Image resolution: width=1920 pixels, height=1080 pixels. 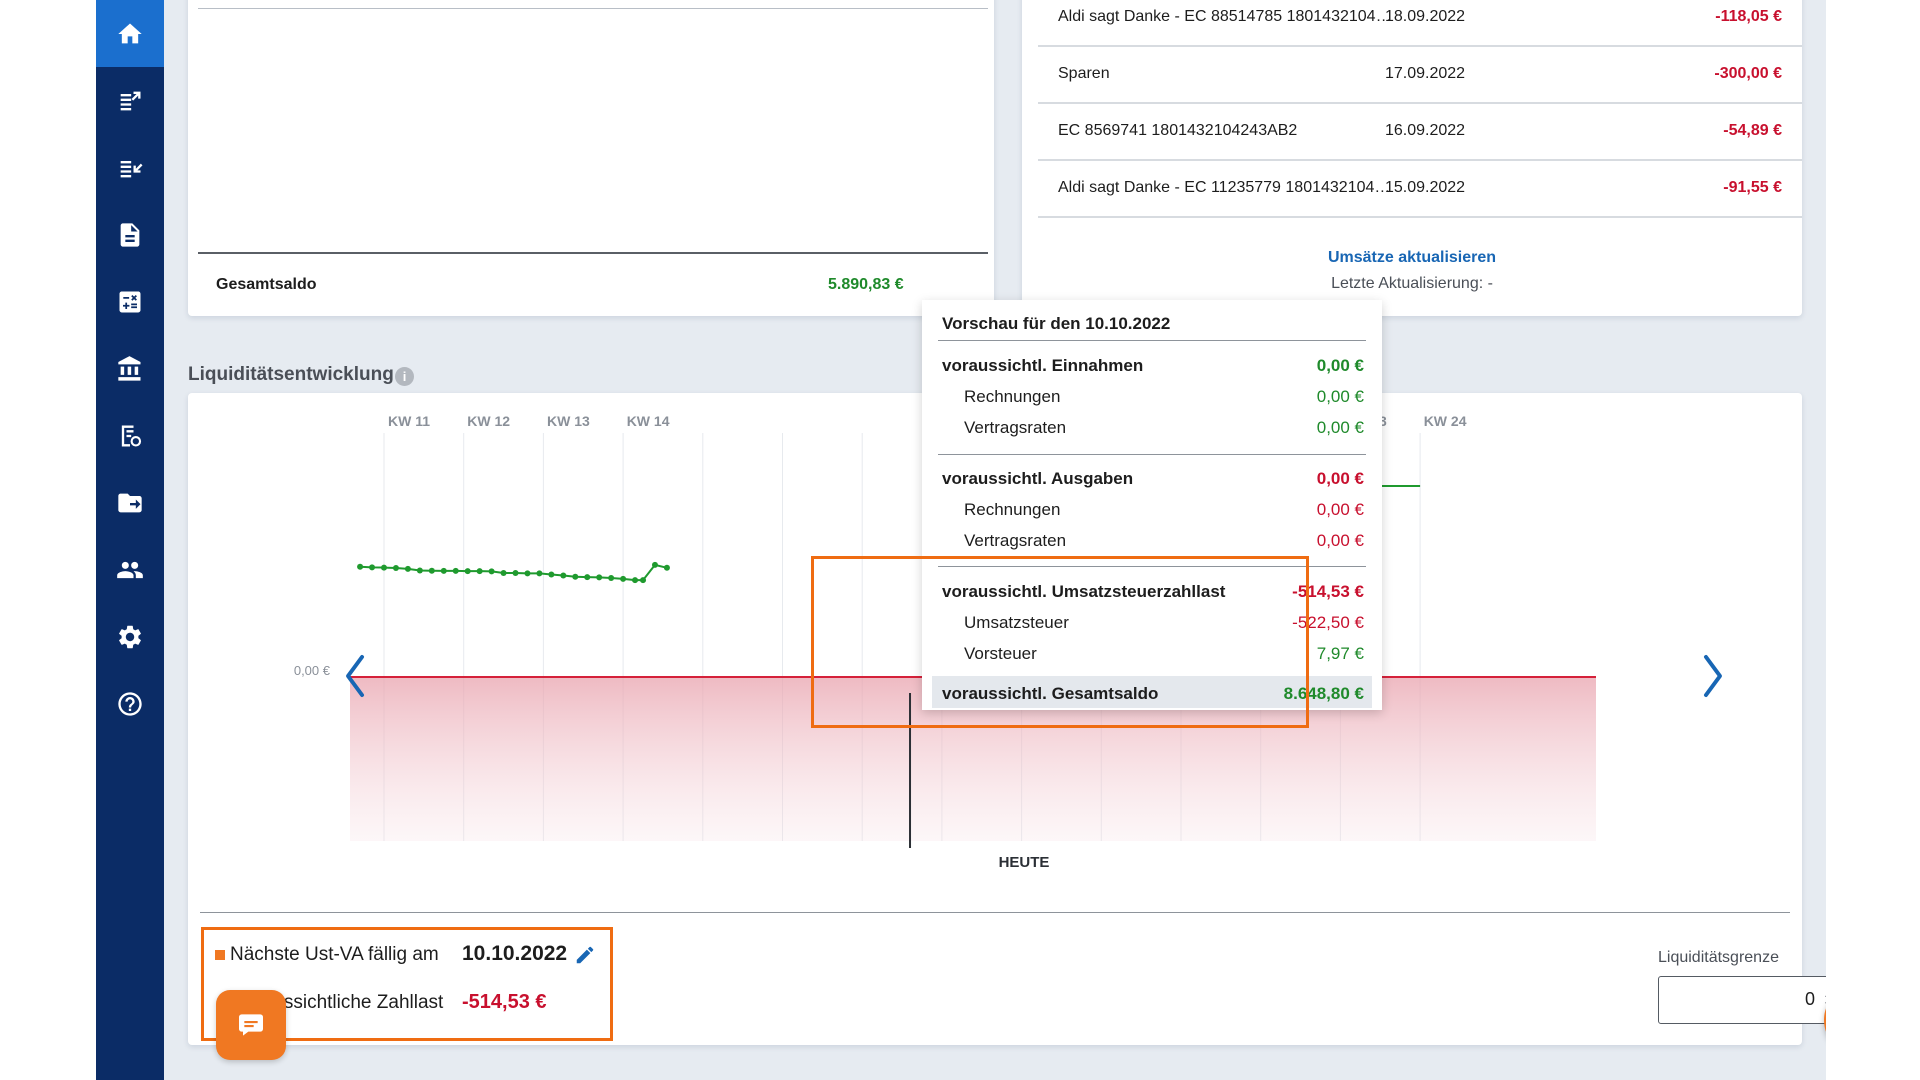 I want to click on expenses-label: voraussichtl. Ausgaben, so click(x=1038, y=478).